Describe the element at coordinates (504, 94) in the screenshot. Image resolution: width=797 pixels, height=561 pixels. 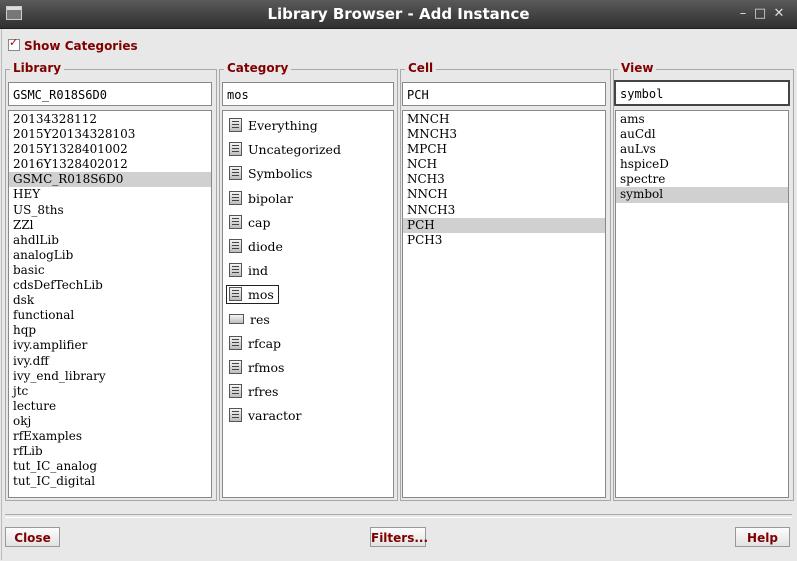
I see `cell-filter-input: PCH` at that location.